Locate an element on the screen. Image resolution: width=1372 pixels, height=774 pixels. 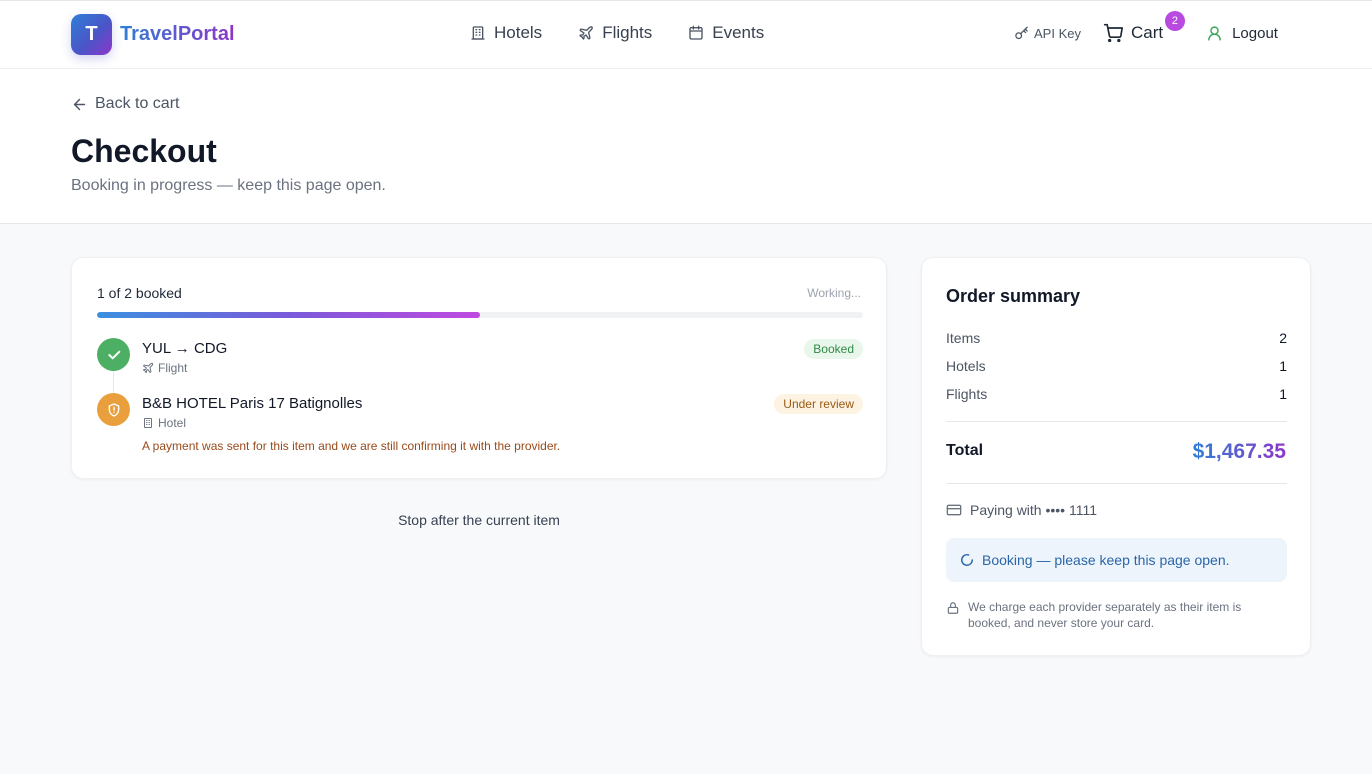
progress-label: 1 of 2 booked is located at coordinates (139, 293).